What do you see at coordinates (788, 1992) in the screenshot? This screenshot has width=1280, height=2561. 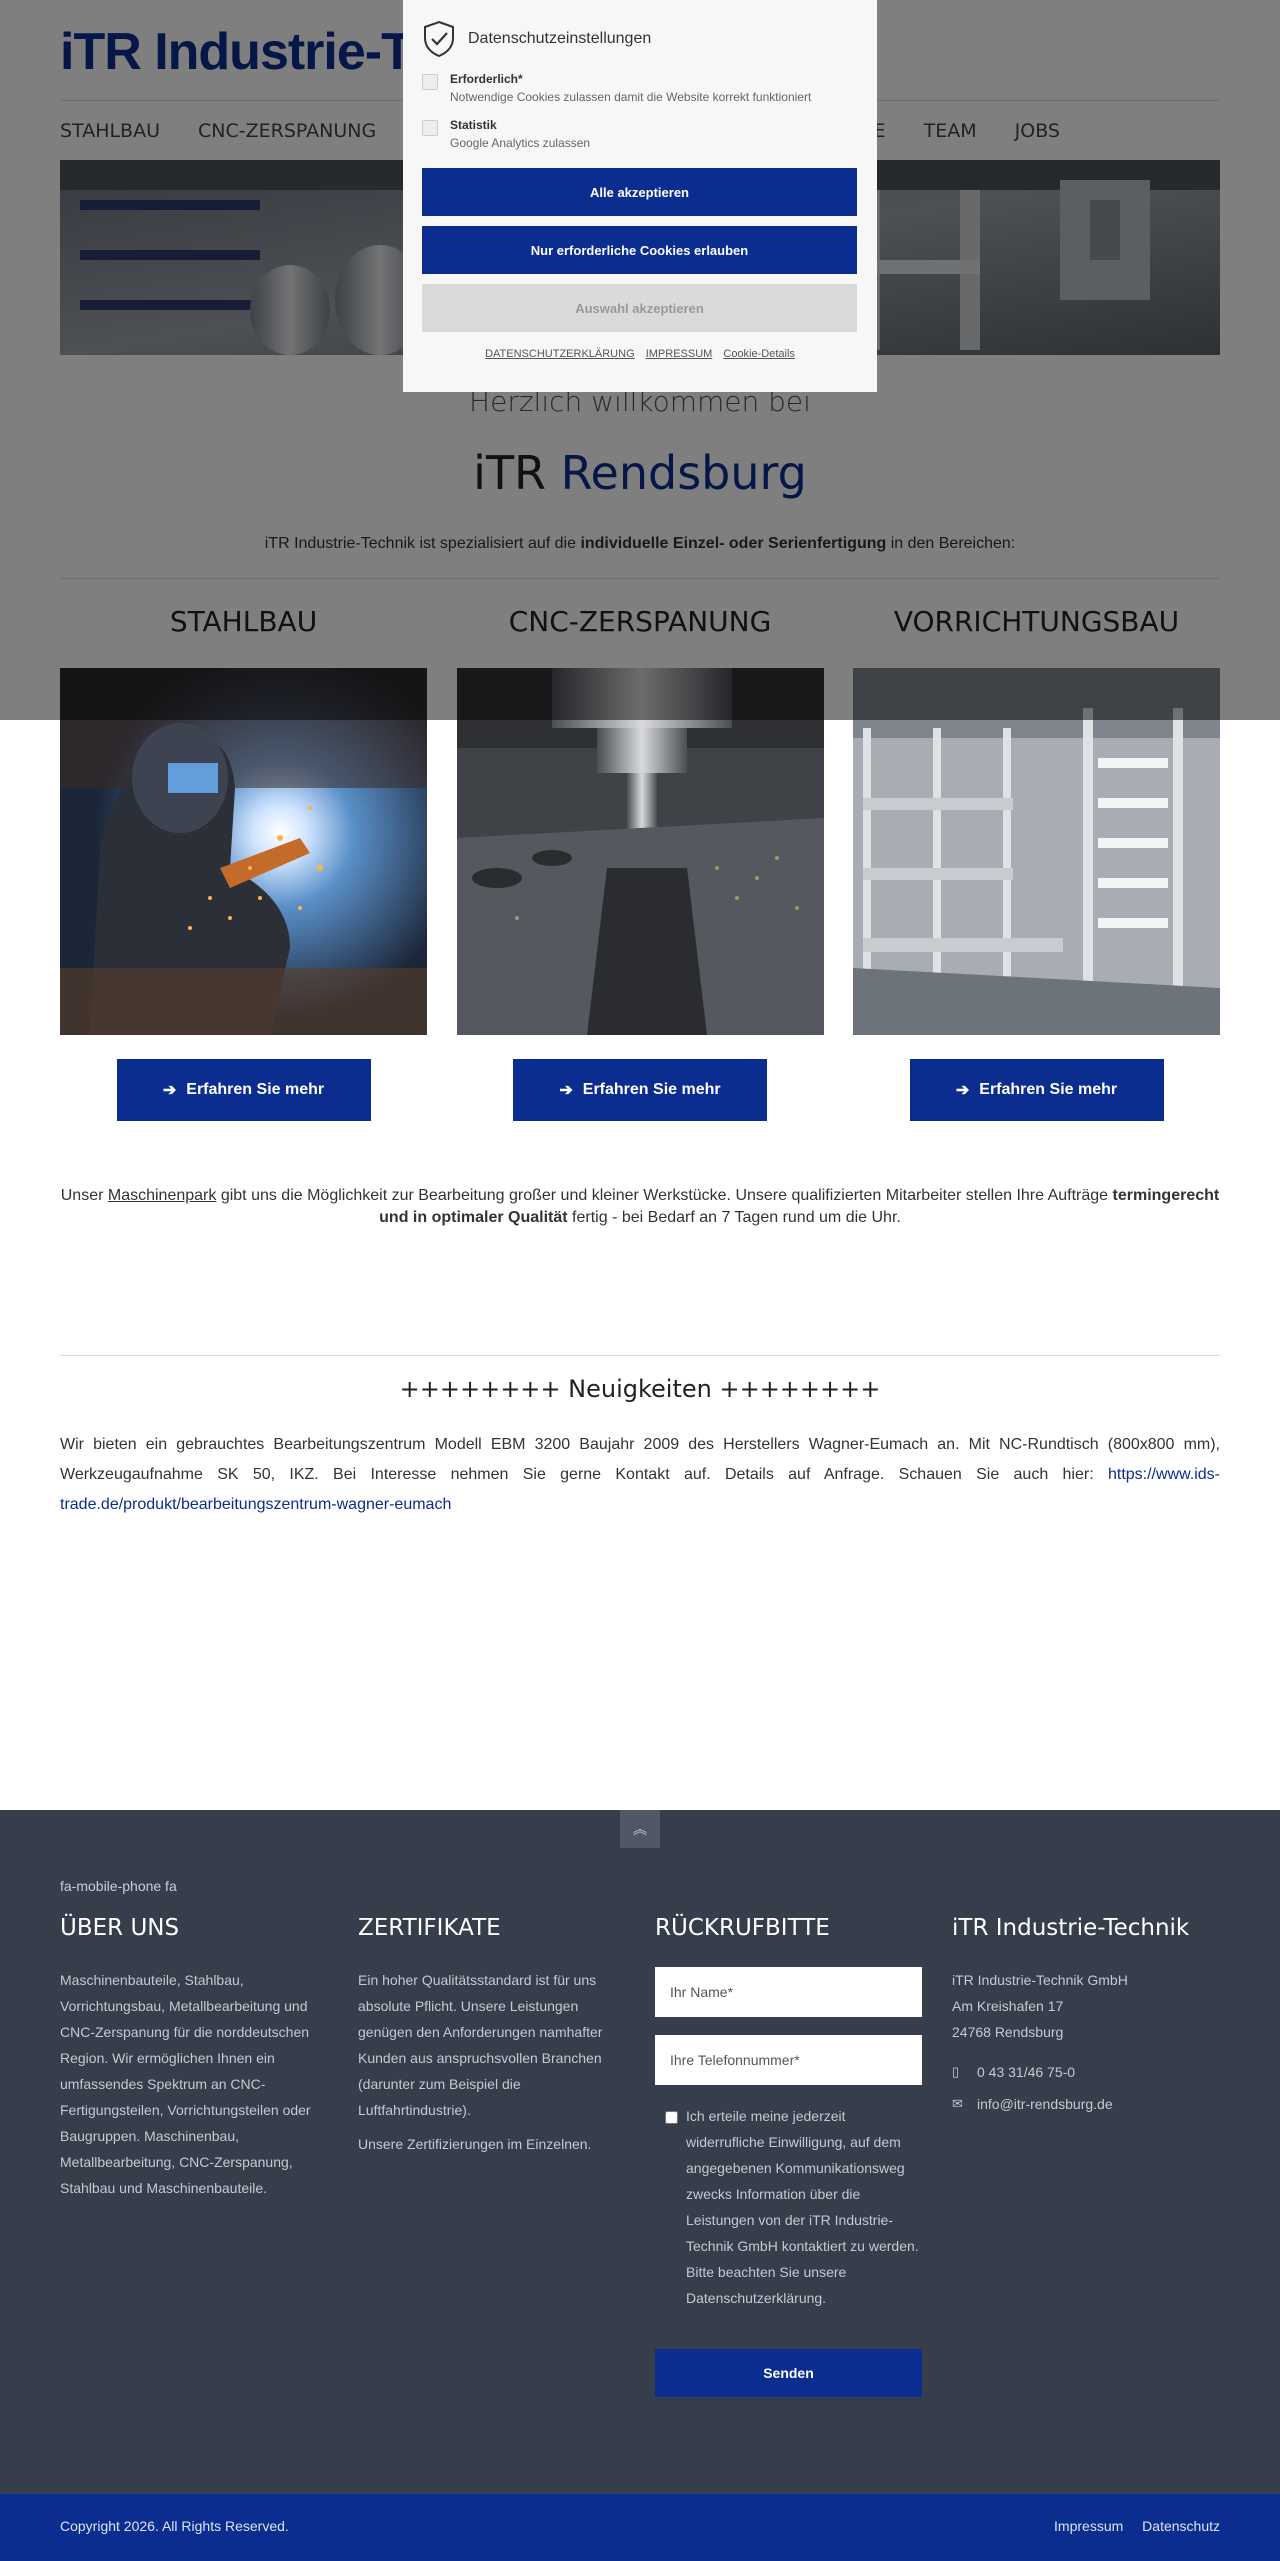 I see `name-input` at bounding box center [788, 1992].